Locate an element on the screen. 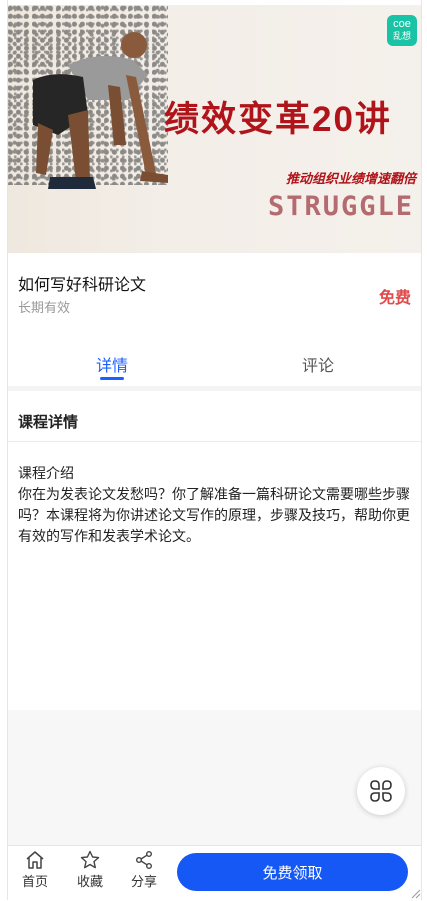  banner-tagline: STRUGGLE is located at coordinates (340, 206).